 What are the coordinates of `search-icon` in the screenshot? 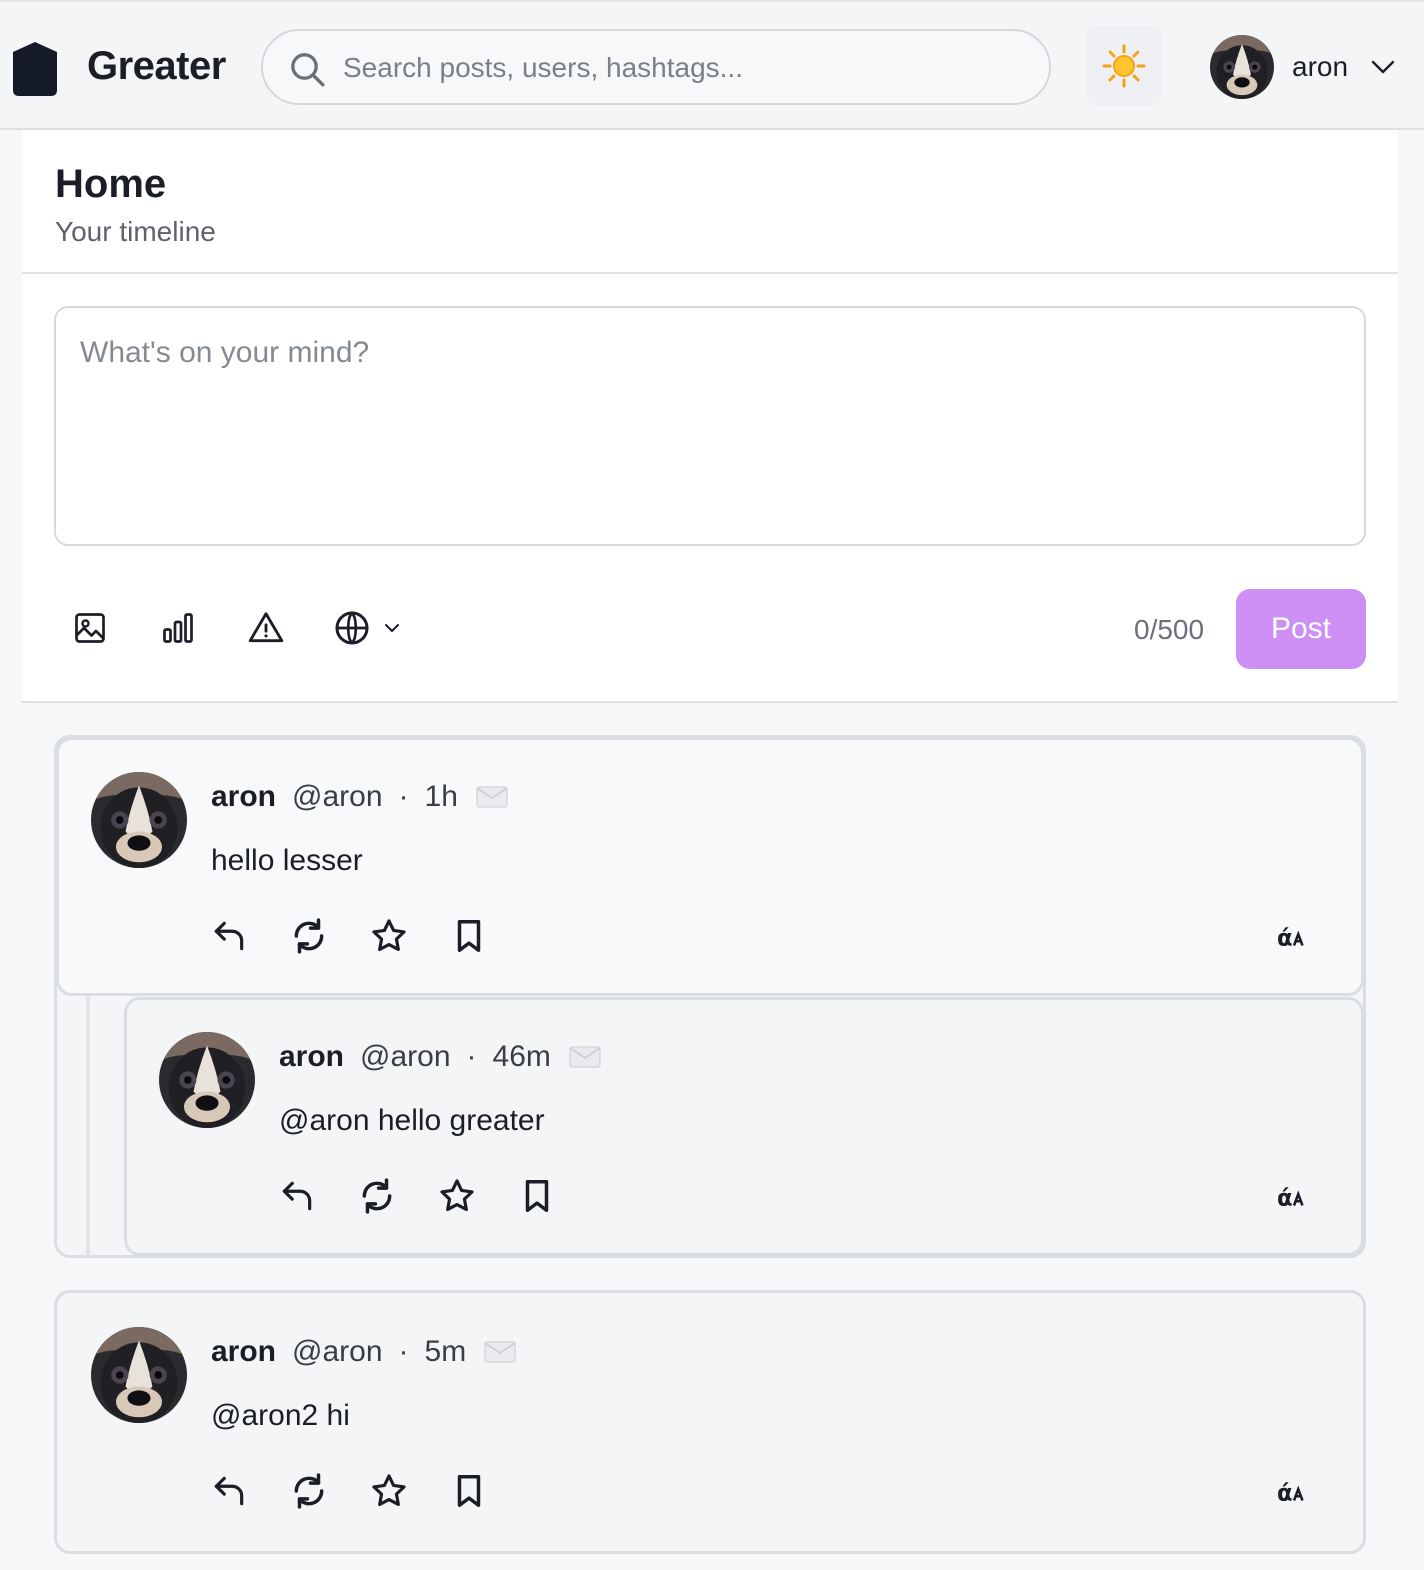 It's located at (308, 70).